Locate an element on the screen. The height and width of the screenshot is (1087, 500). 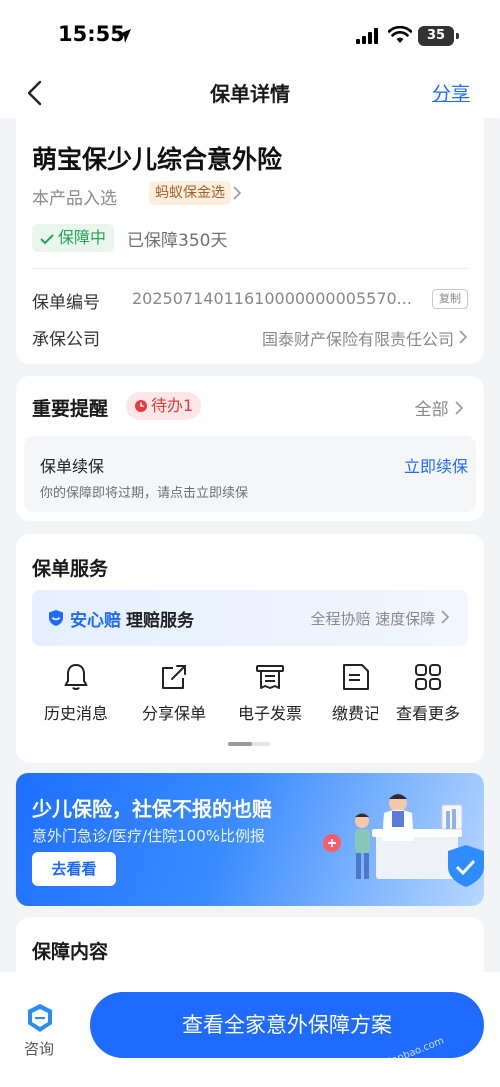
product-name: 萌宝保少儿综合意外险 is located at coordinates (157, 159).